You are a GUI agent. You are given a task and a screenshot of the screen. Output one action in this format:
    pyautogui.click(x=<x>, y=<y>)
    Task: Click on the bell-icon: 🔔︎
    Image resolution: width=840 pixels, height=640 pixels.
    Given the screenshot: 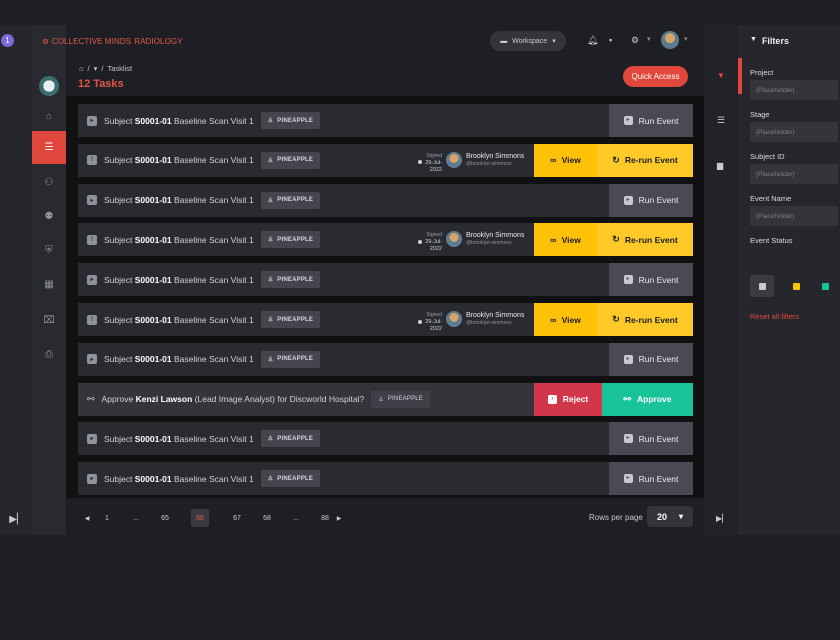 What is the action you would take?
    pyautogui.click(x=592, y=40)
    